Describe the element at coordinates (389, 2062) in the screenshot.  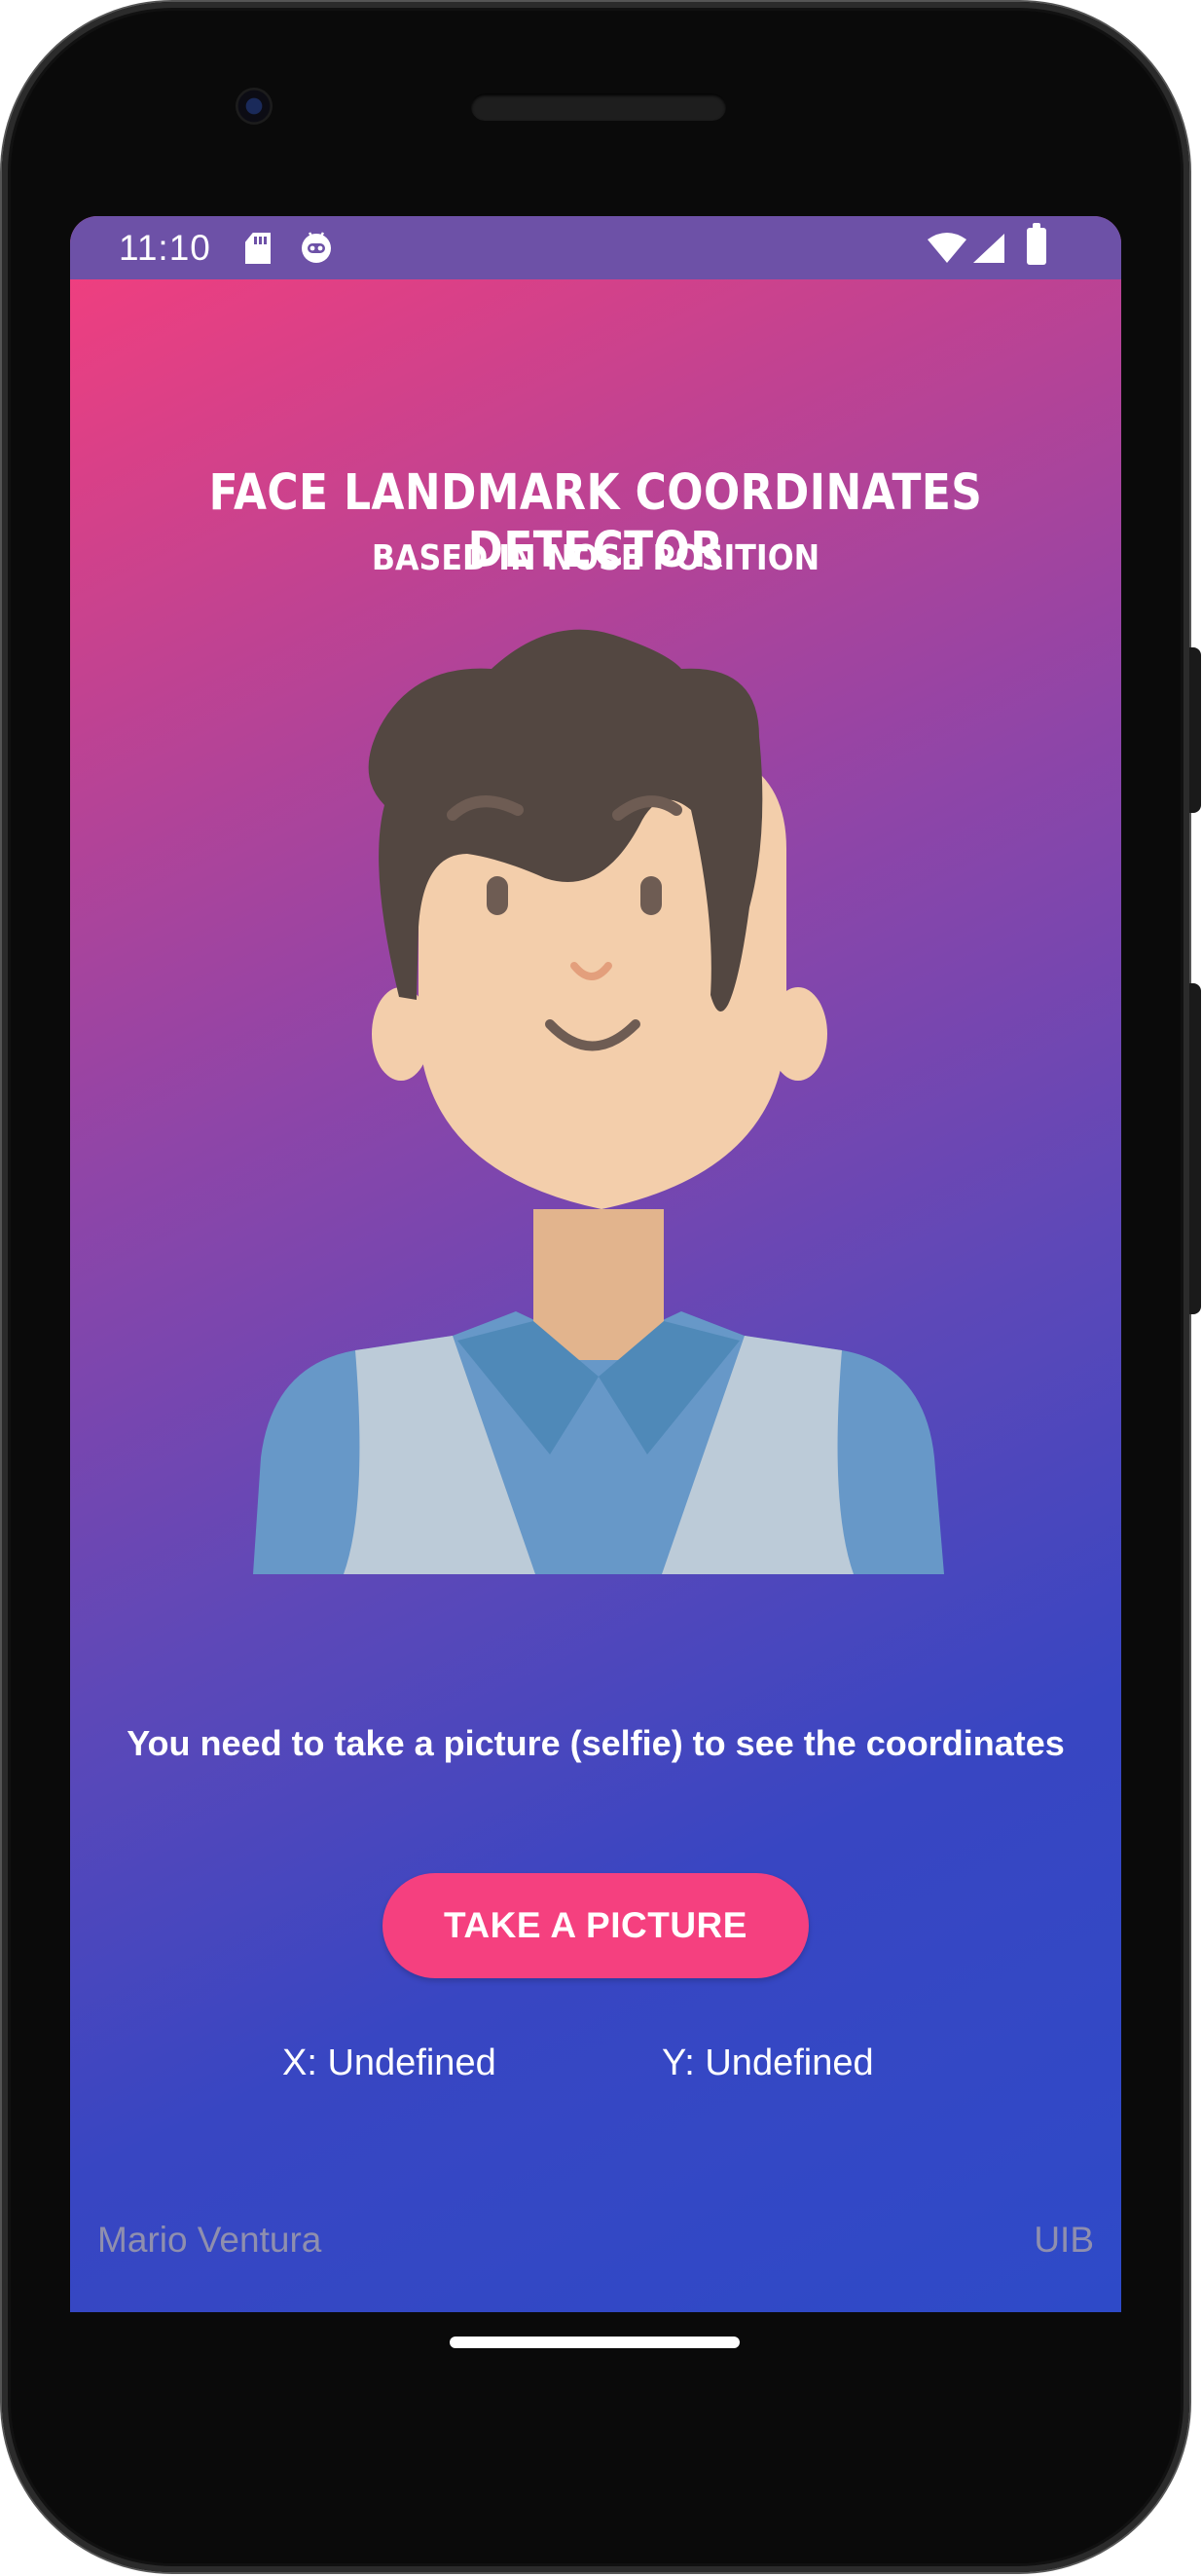
I see `x-coordinate-label: X: Undefined` at that location.